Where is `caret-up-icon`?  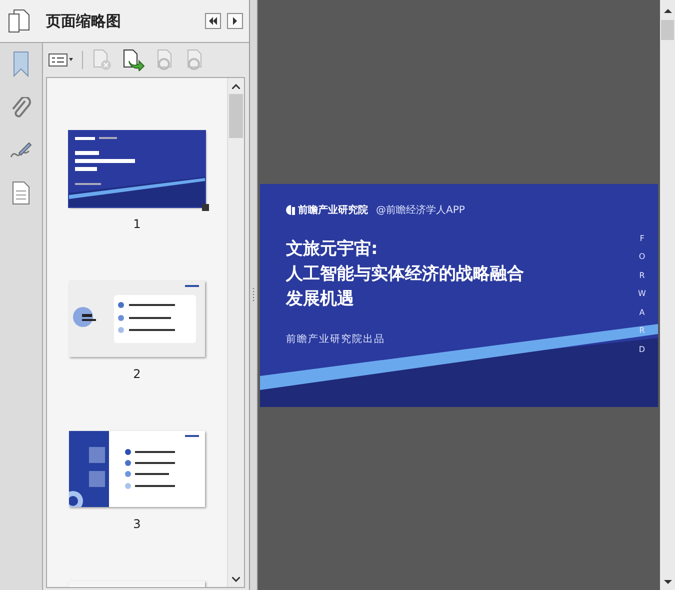
caret-up-icon is located at coordinates (236, 86).